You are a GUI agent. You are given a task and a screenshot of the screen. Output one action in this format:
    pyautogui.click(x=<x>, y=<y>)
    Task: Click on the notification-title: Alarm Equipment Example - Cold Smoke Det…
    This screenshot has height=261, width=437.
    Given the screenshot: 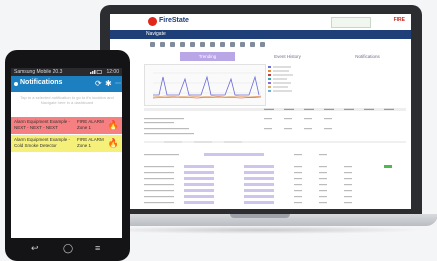 What is the action you would take?
    pyautogui.click(x=42, y=142)
    